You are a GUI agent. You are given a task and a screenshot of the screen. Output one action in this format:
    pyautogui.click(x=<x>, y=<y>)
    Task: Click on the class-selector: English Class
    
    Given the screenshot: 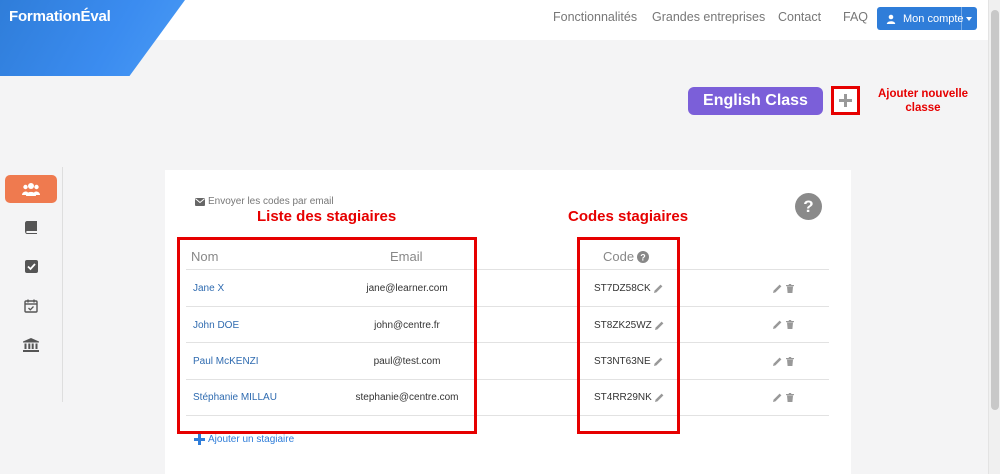 What is the action you would take?
    pyautogui.click(x=755, y=101)
    